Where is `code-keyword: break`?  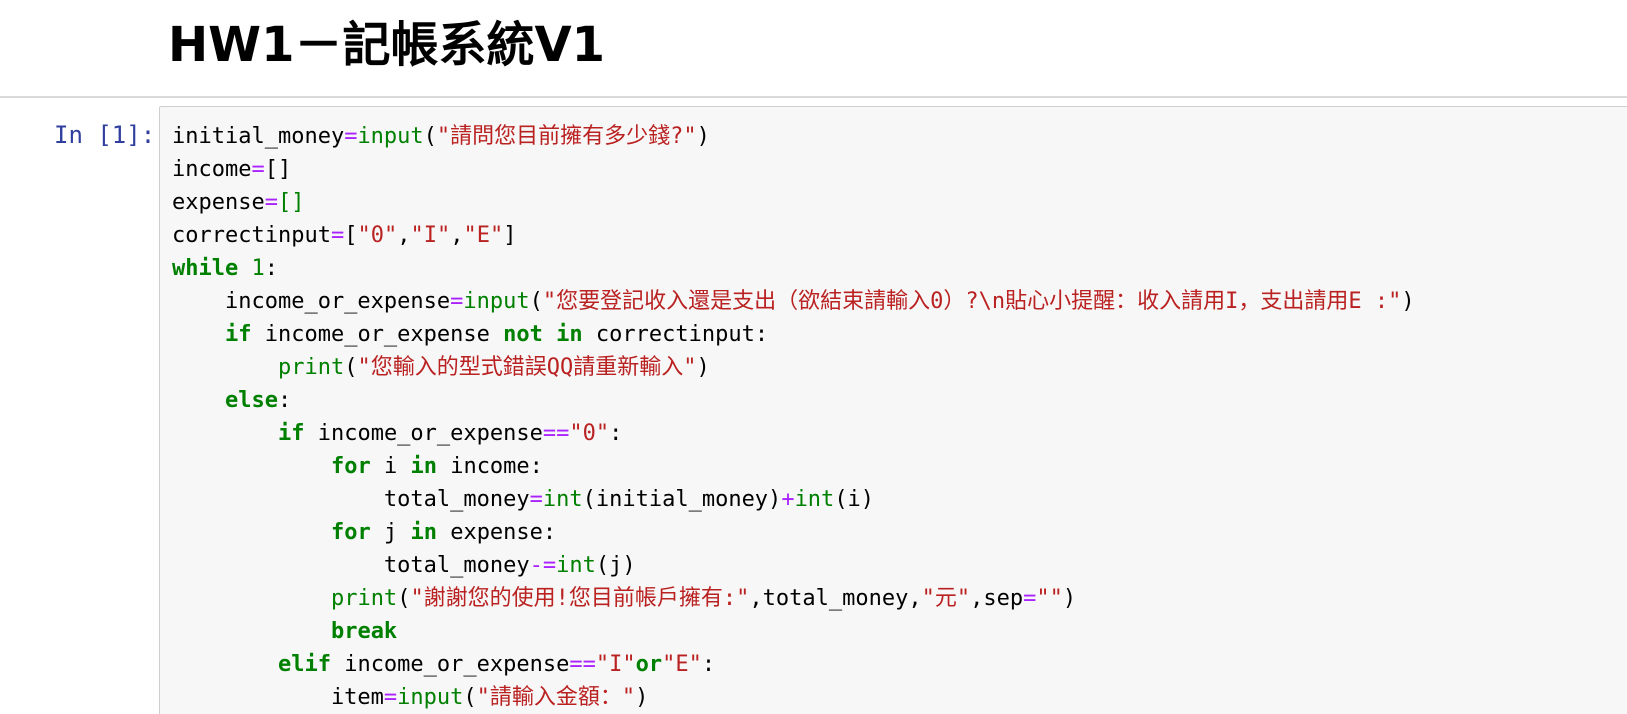 code-keyword: break is located at coordinates (364, 631).